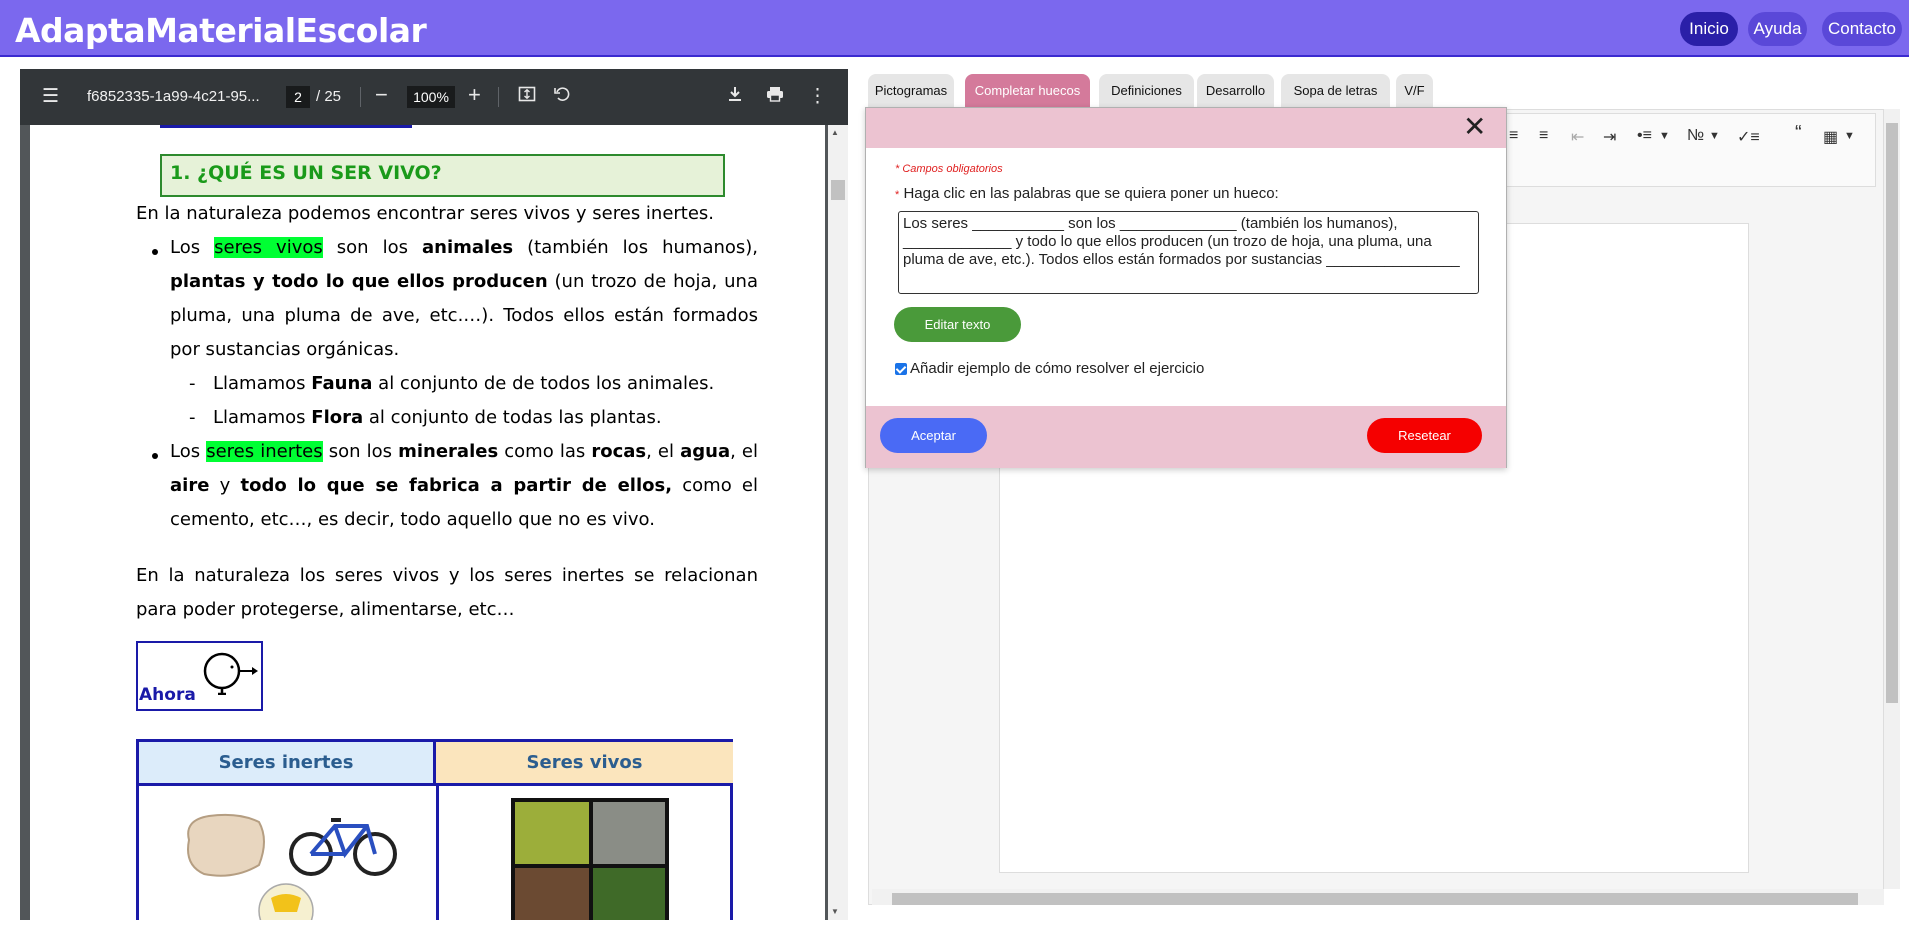  I want to click on rock-image, so click(226, 845).